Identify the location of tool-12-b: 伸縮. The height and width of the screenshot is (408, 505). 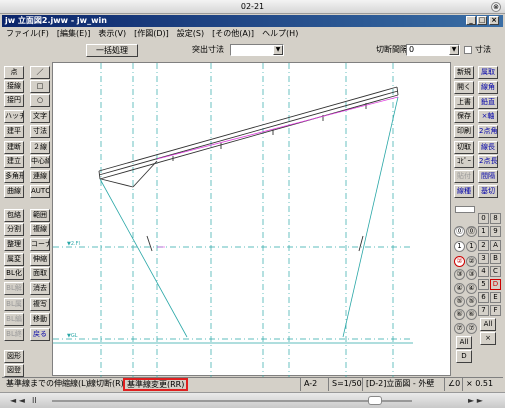
(40, 259).